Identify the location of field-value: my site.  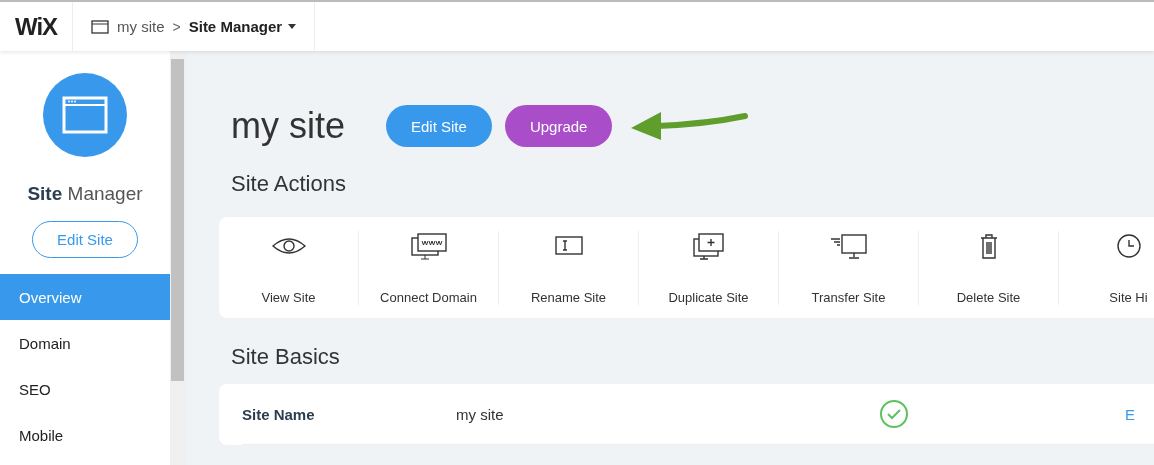
(480, 414).